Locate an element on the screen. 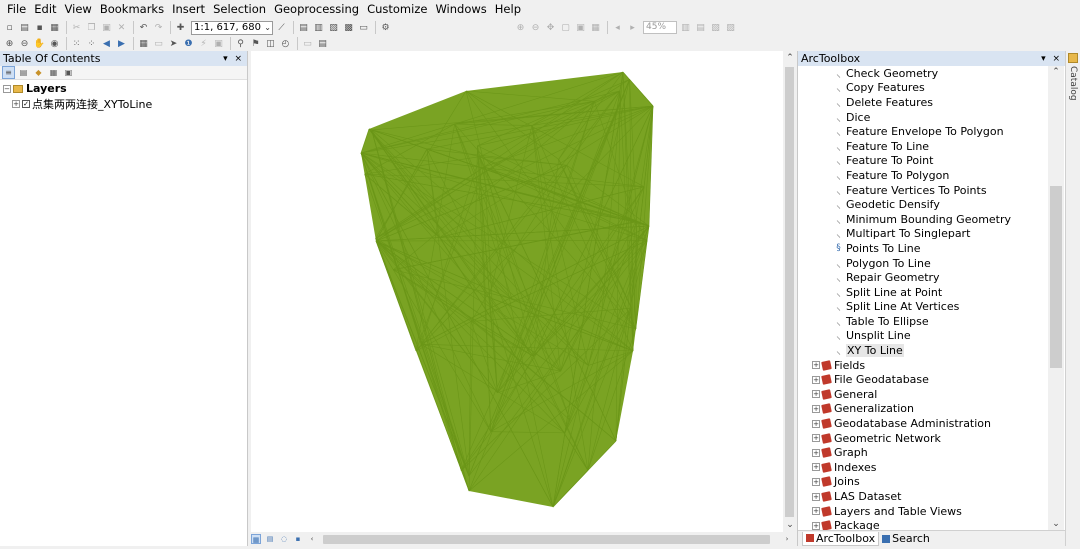 Image resolution: width=1080 pixels, height=549 pixels. tool-item: ⸜ Check Geometry is located at coordinates (923, 73).